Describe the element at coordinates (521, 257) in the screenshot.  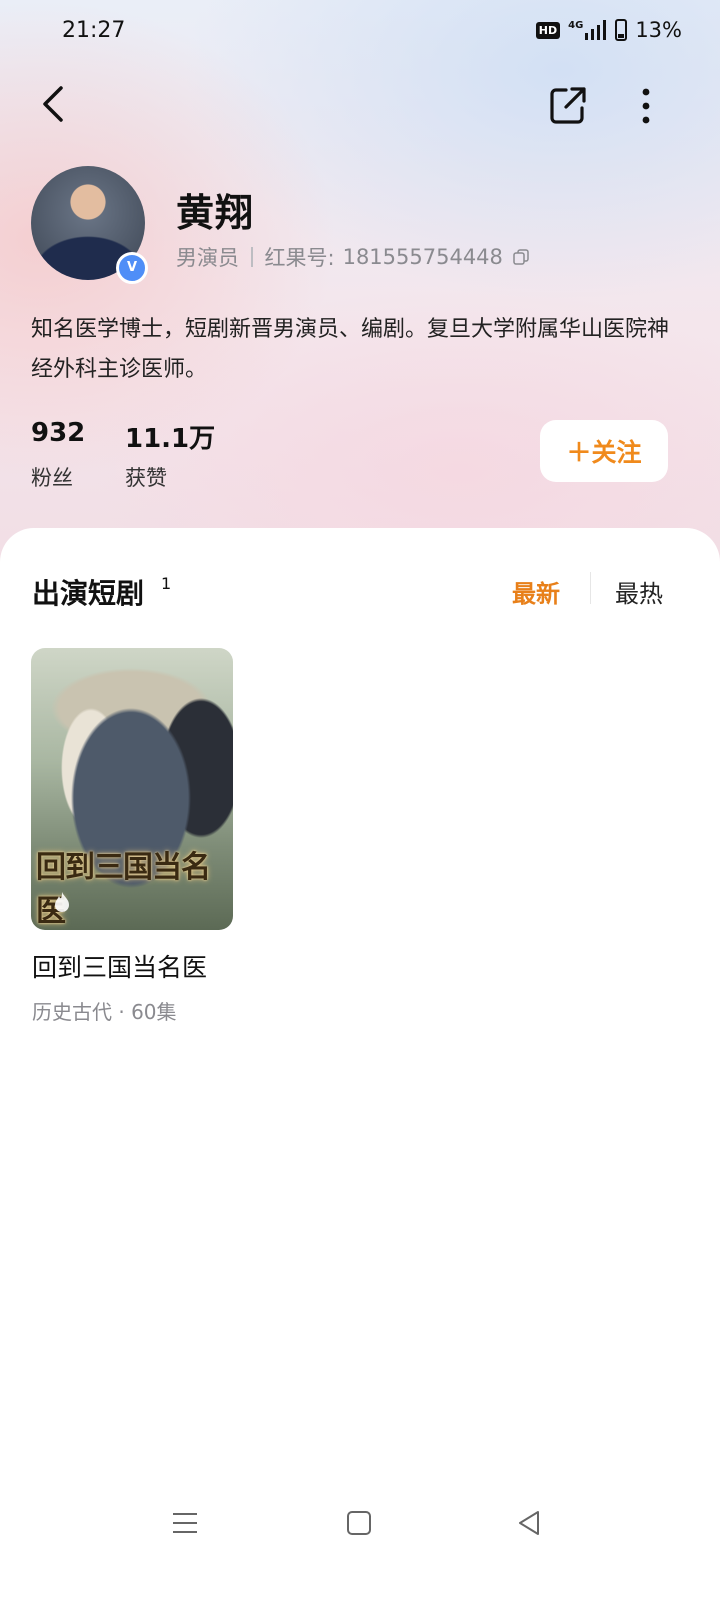
I see `copy-icon` at that location.